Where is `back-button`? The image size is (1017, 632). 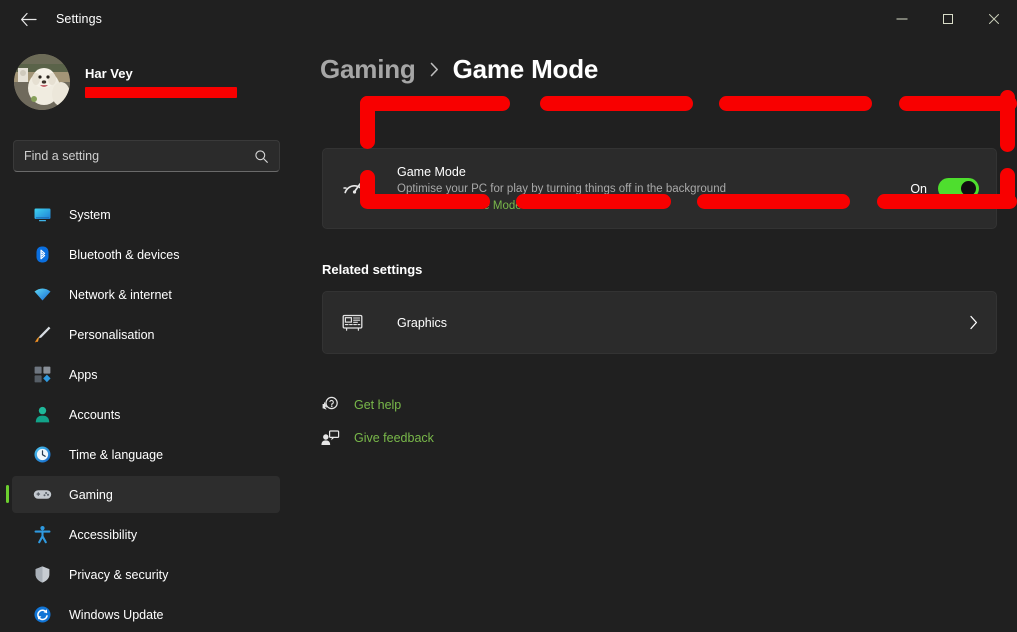 back-button is located at coordinates (28, 19).